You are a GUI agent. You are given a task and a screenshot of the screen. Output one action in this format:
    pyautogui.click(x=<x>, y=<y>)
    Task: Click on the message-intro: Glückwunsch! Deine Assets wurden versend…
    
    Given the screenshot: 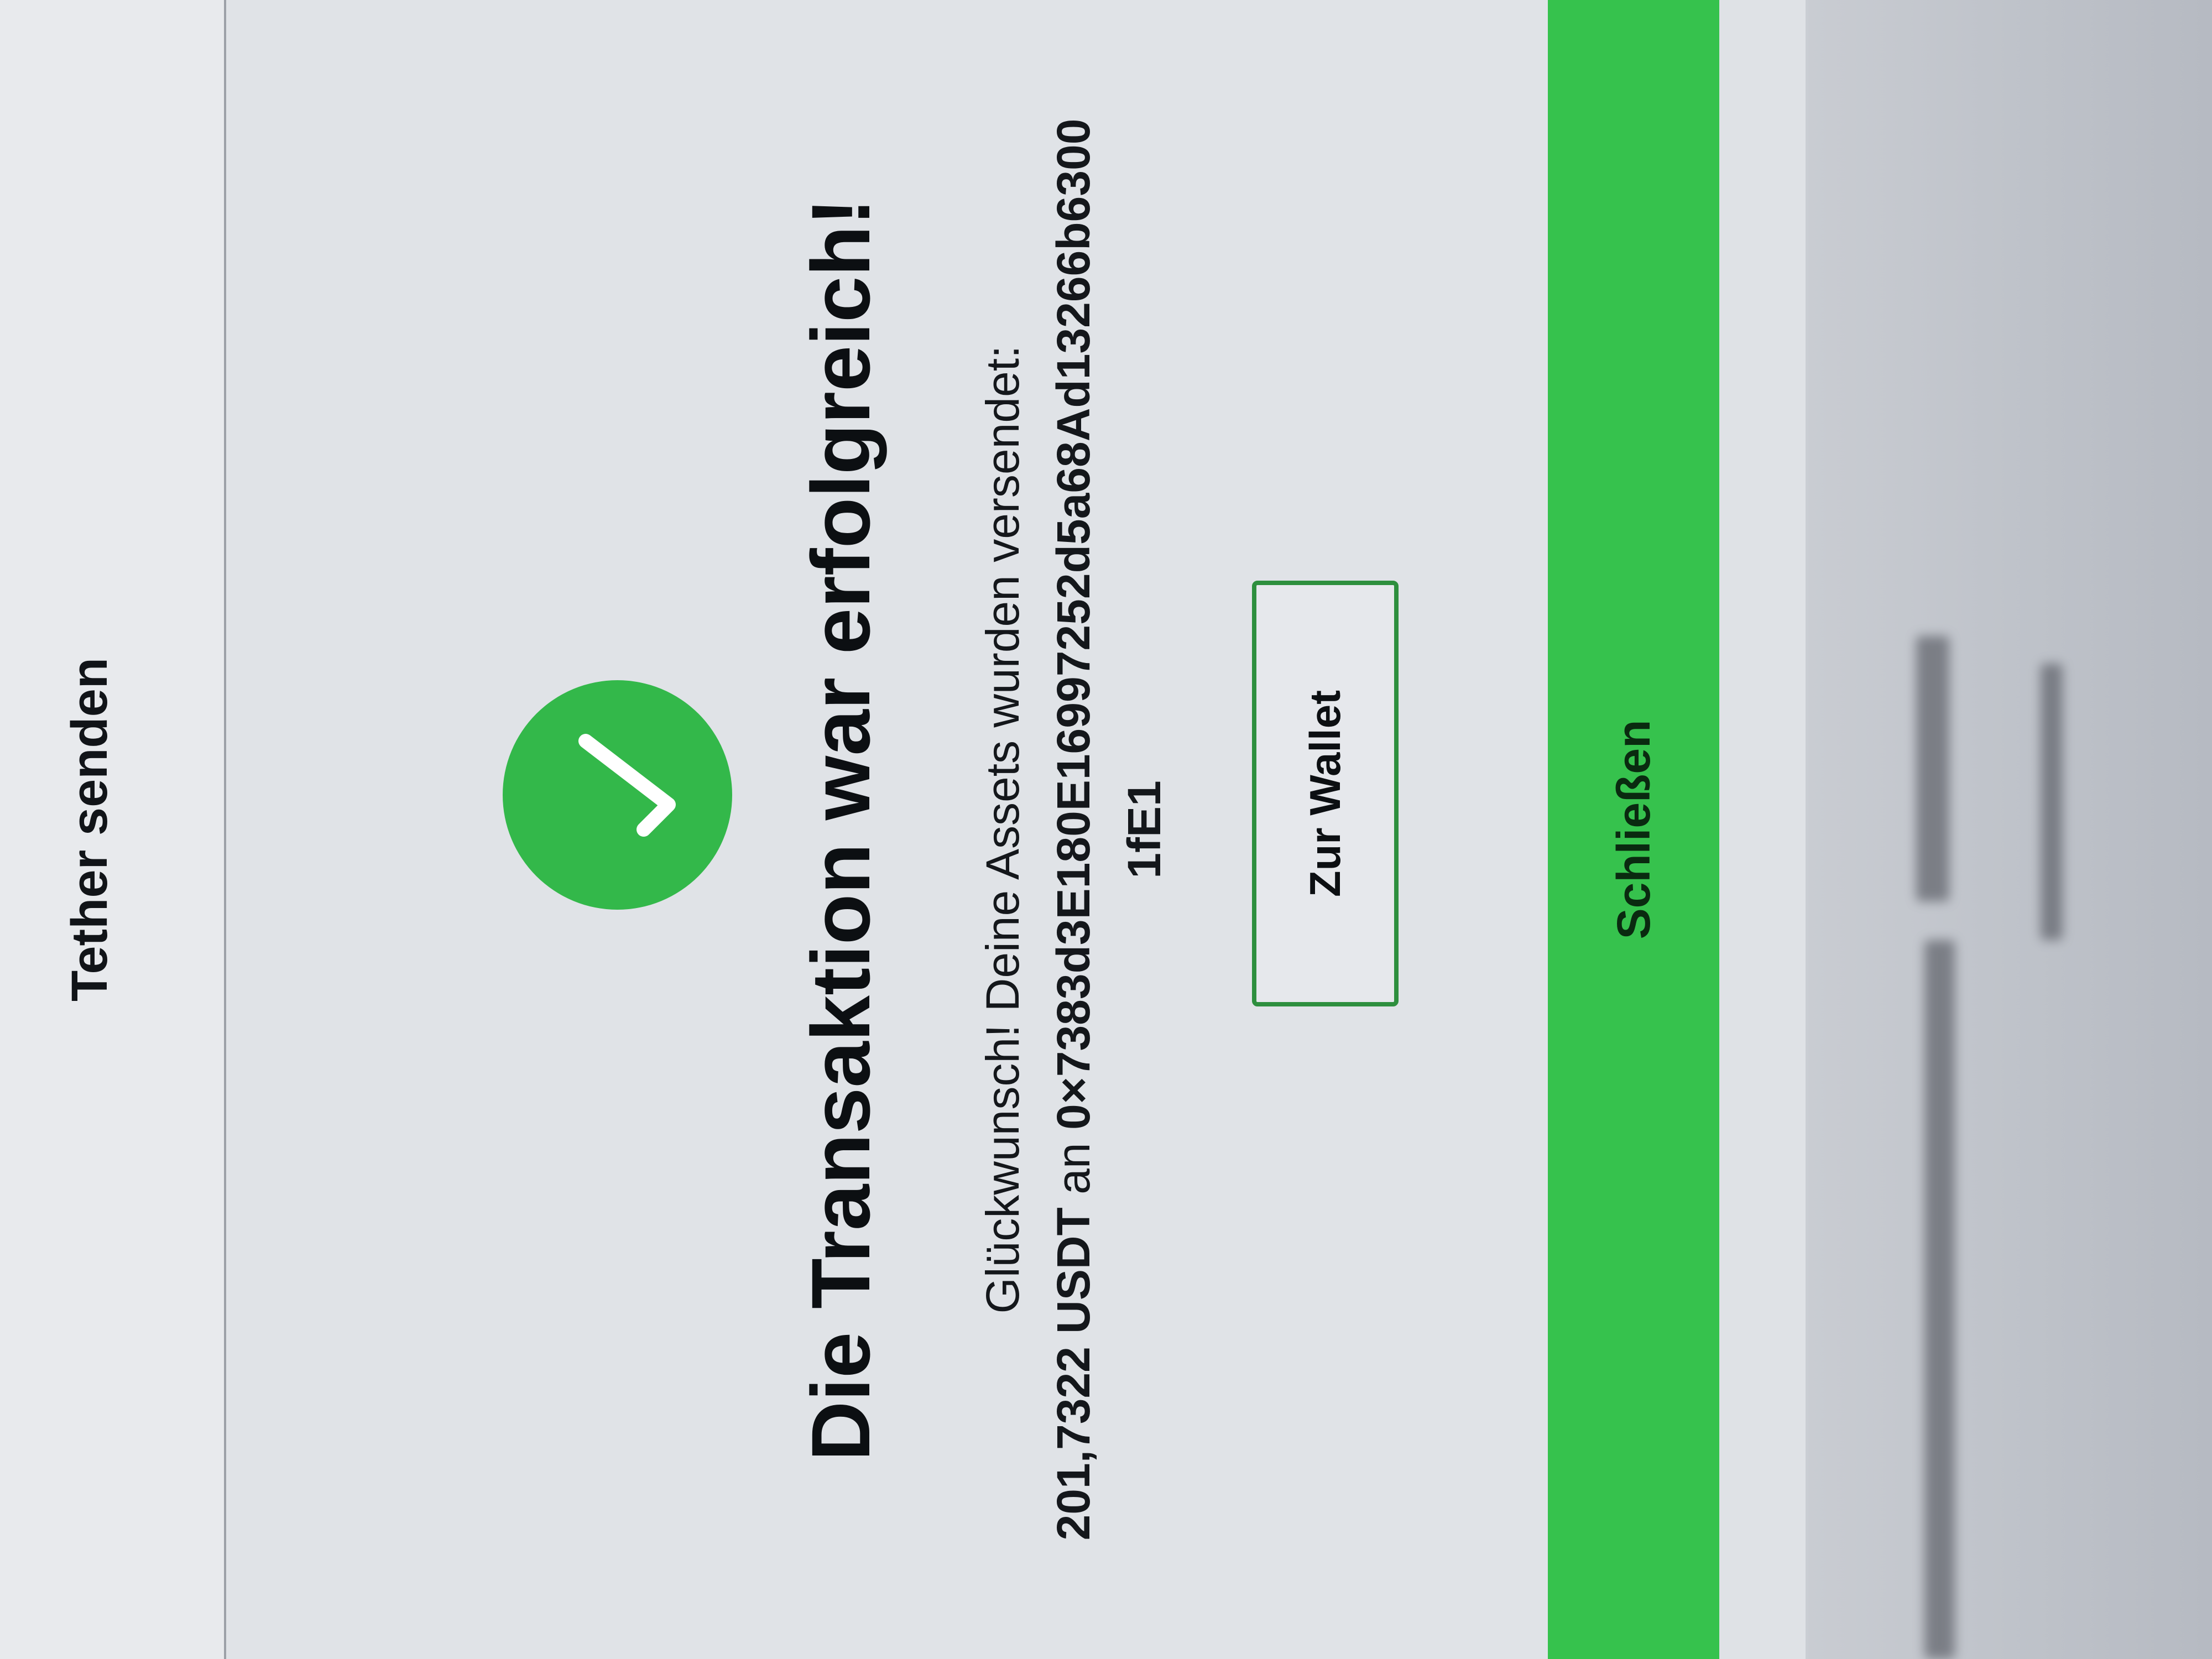 What is the action you would take?
    pyautogui.click(x=1003, y=830)
    